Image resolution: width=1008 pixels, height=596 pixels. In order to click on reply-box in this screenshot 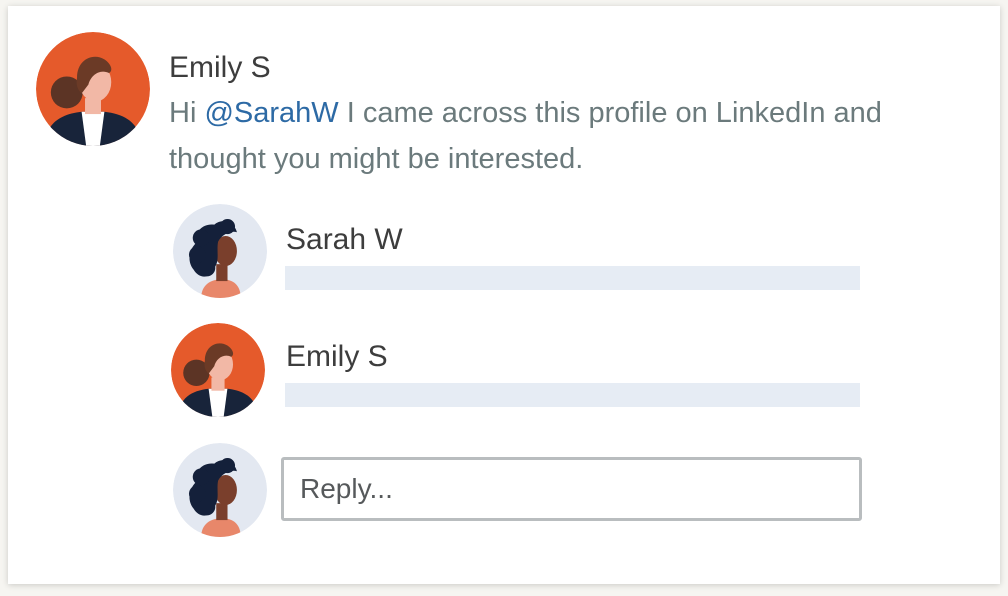, I will do `click(571, 489)`.